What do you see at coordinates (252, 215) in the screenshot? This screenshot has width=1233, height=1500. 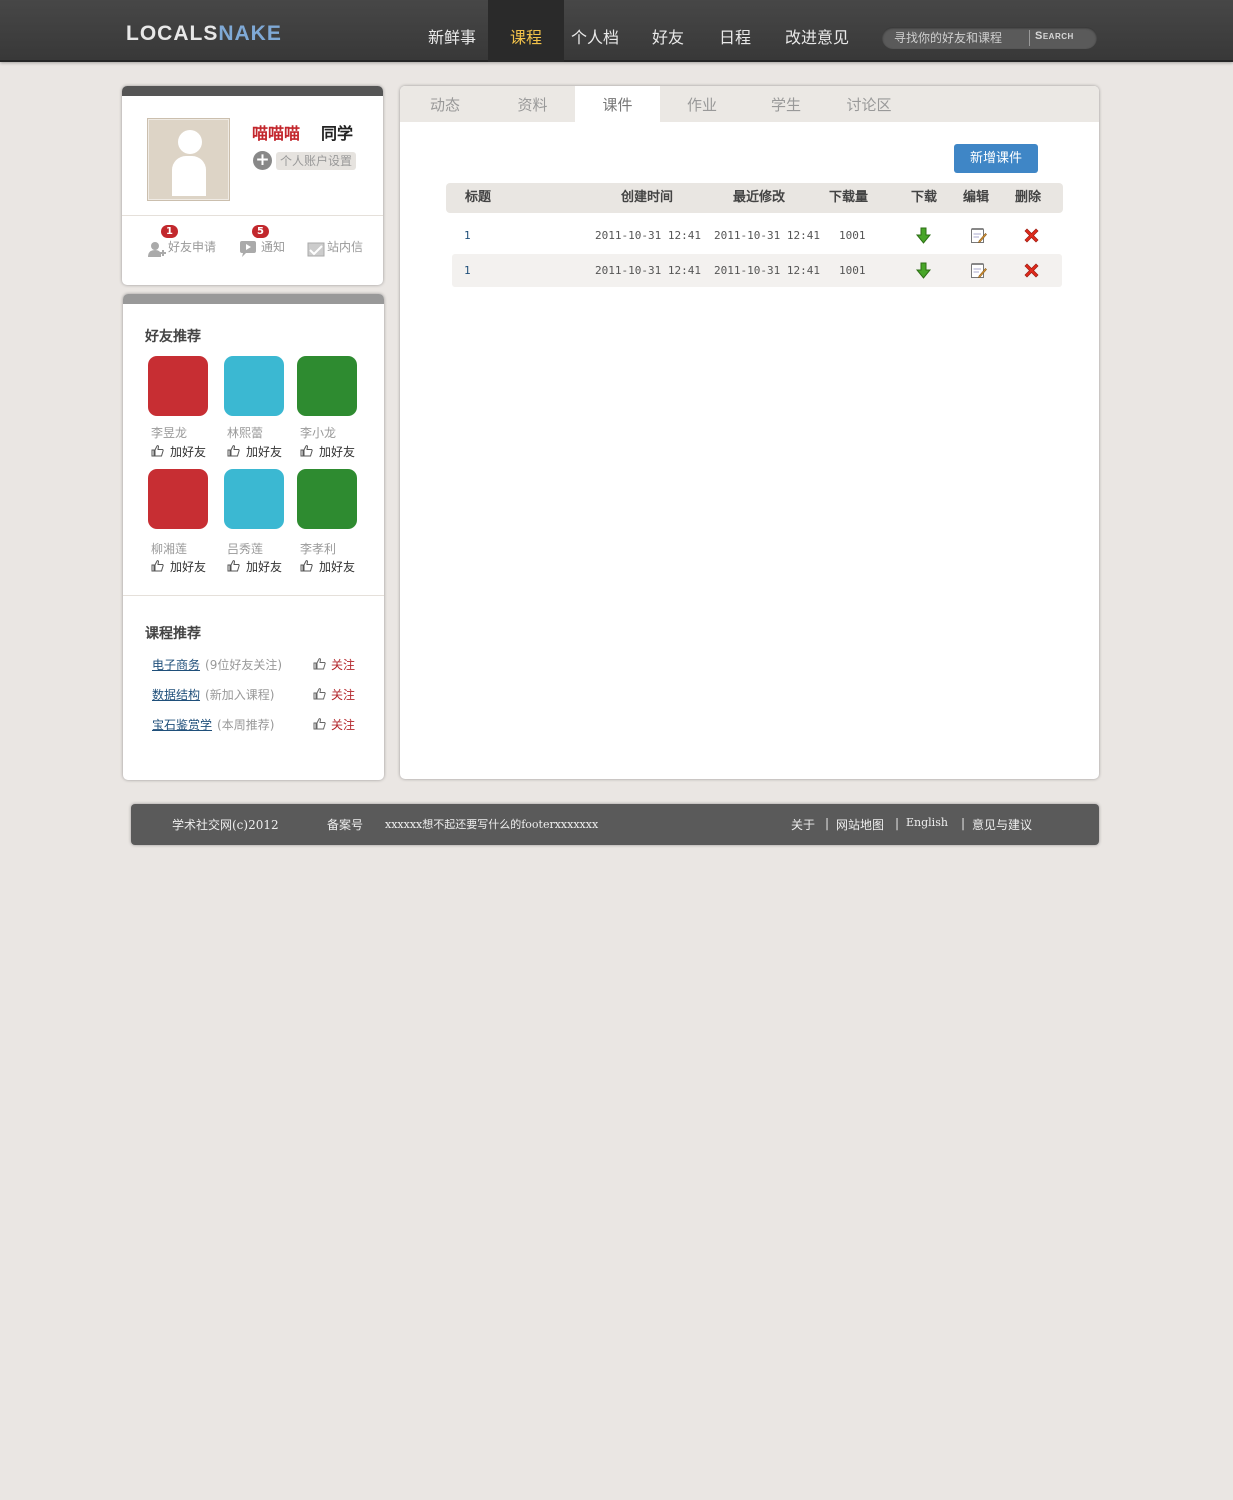 I see `divider` at bounding box center [252, 215].